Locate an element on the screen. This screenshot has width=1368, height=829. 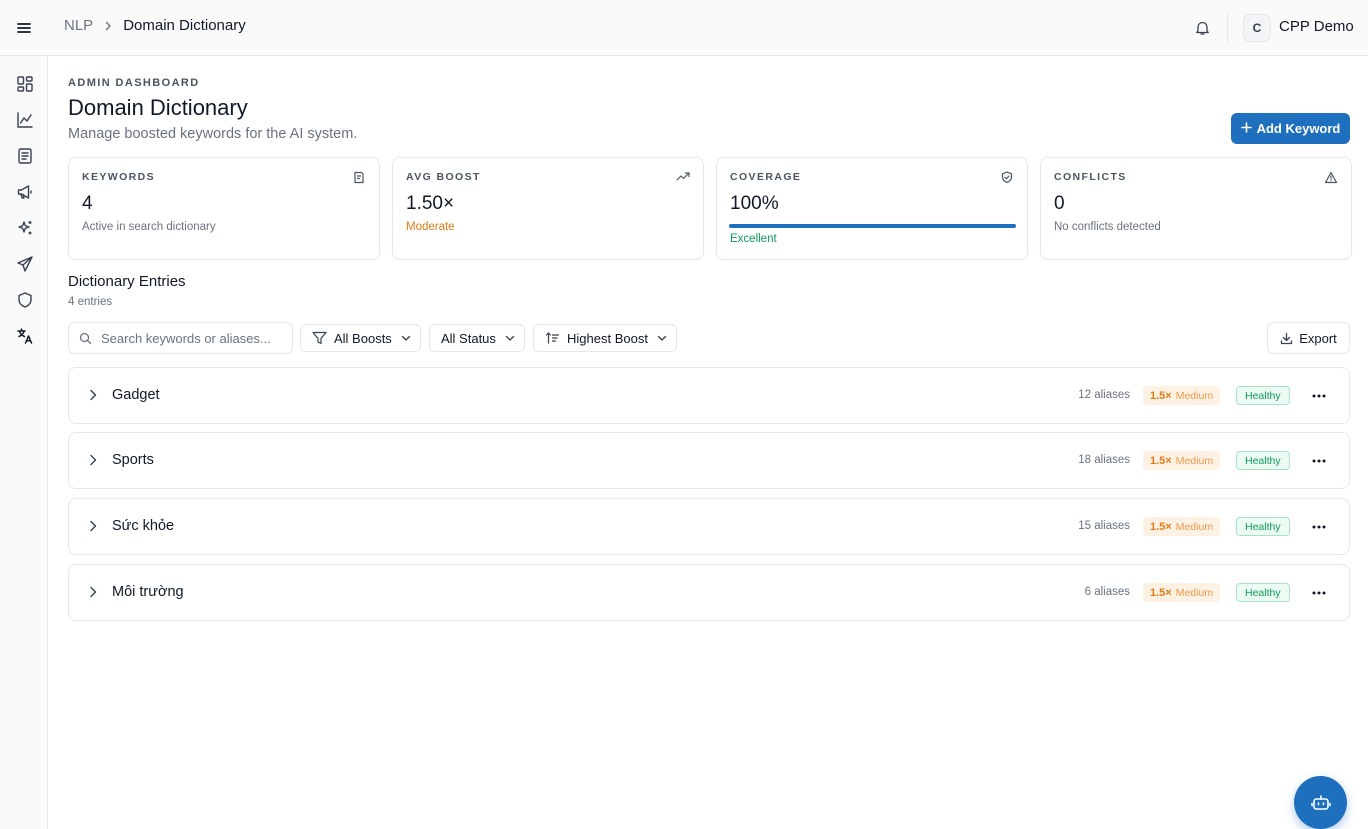
chatbot-button is located at coordinates (1320, 802).